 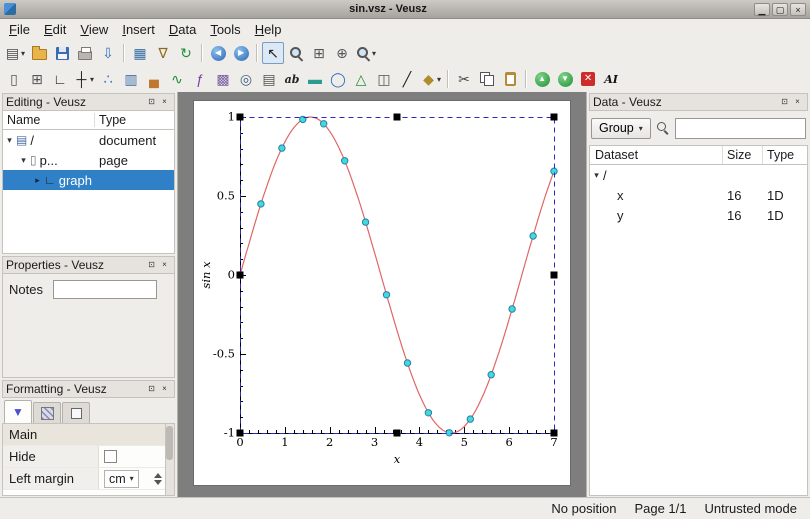 What do you see at coordinates (37, 180) in the screenshot?
I see `expander-icon: ▸` at bounding box center [37, 180].